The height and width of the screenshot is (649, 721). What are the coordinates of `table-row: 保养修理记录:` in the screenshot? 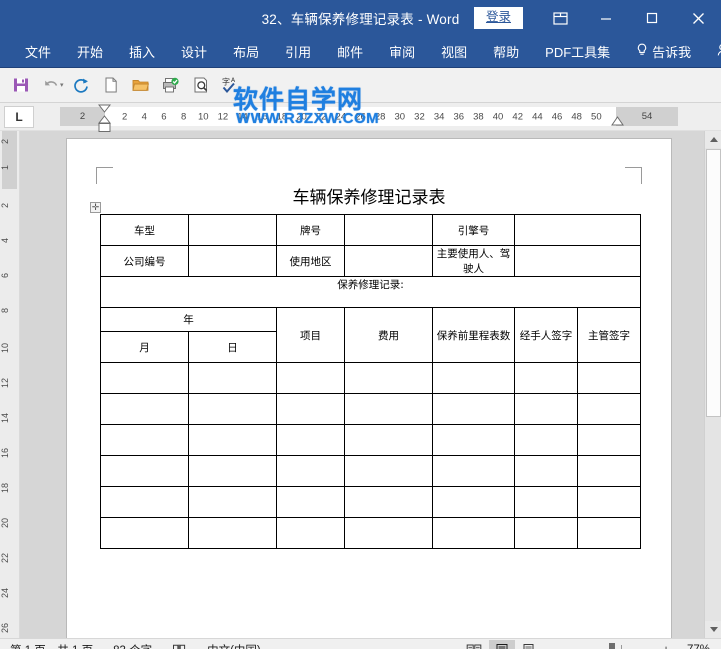 It's located at (370, 292).